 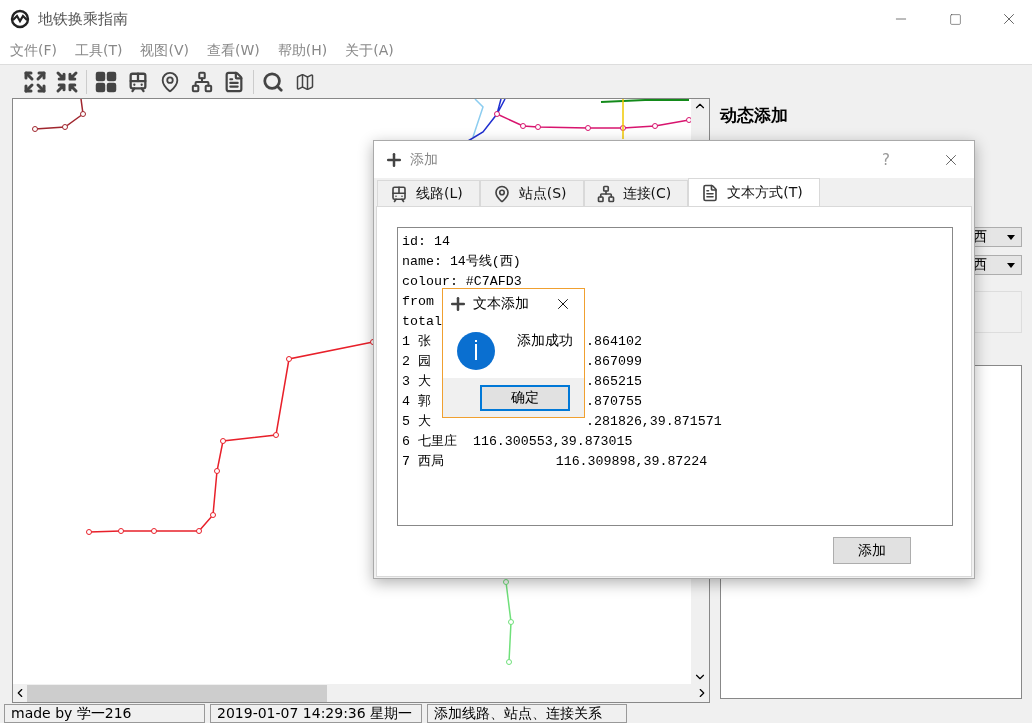 What do you see at coordinates (462, 282) in the screenshot?
I see `text-line: colour: #C7AFD3` at bounding box center [462, 282].